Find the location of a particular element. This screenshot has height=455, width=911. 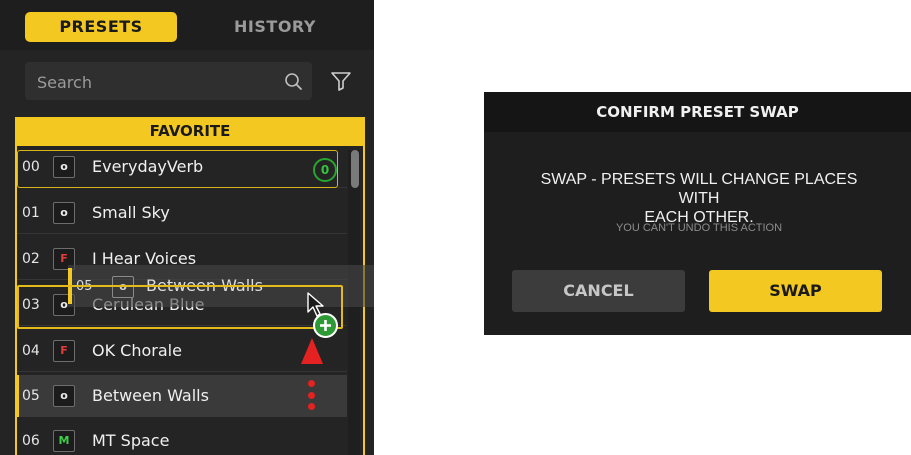

preset-number: 02 is located at coordinates (31, 259).